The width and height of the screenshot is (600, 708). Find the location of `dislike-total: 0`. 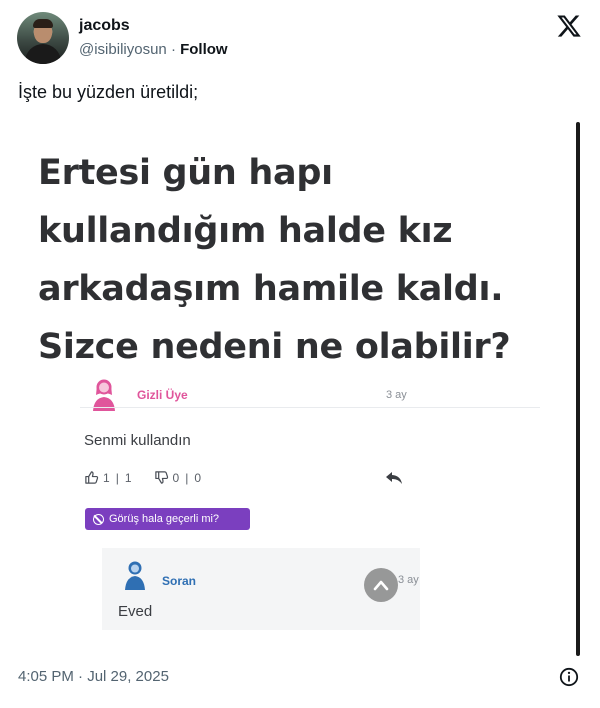

dislike-total: 0 is located at coordinates (197, 477).